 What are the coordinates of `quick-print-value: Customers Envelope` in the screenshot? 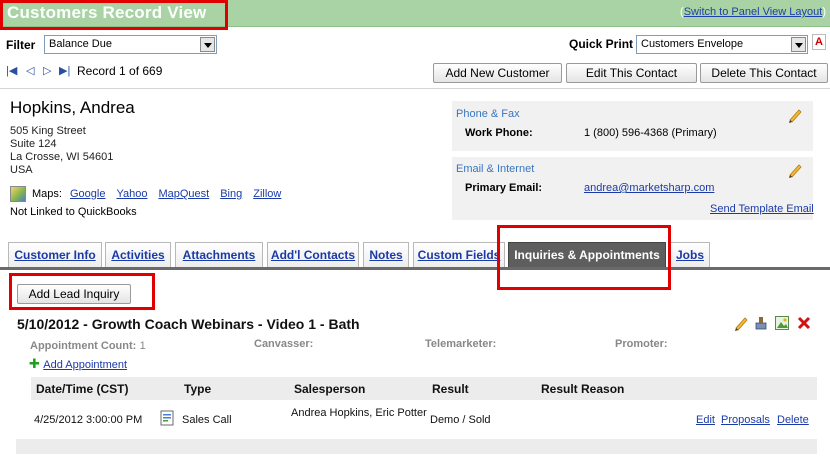 It's located at (692, 44).